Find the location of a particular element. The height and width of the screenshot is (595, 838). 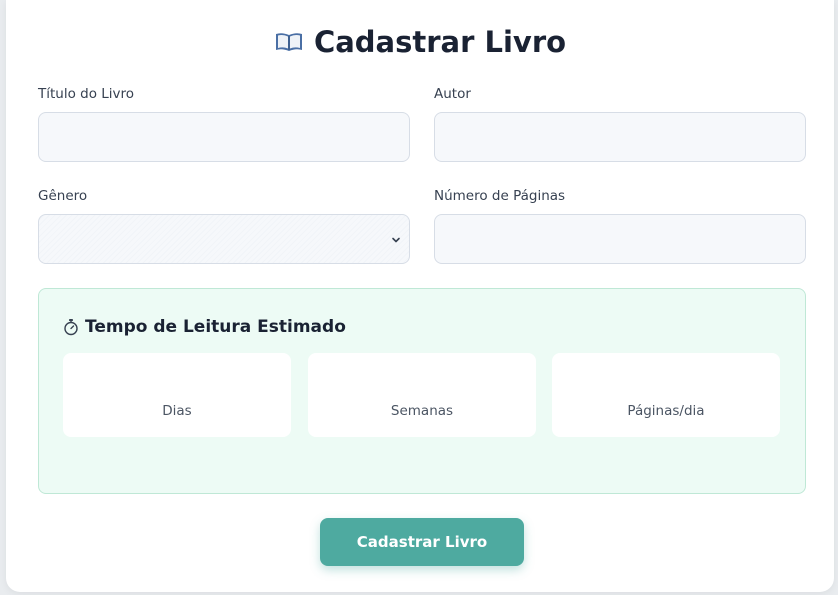

weeks-stat-box: Semanas is located at coordinates (422, 395).